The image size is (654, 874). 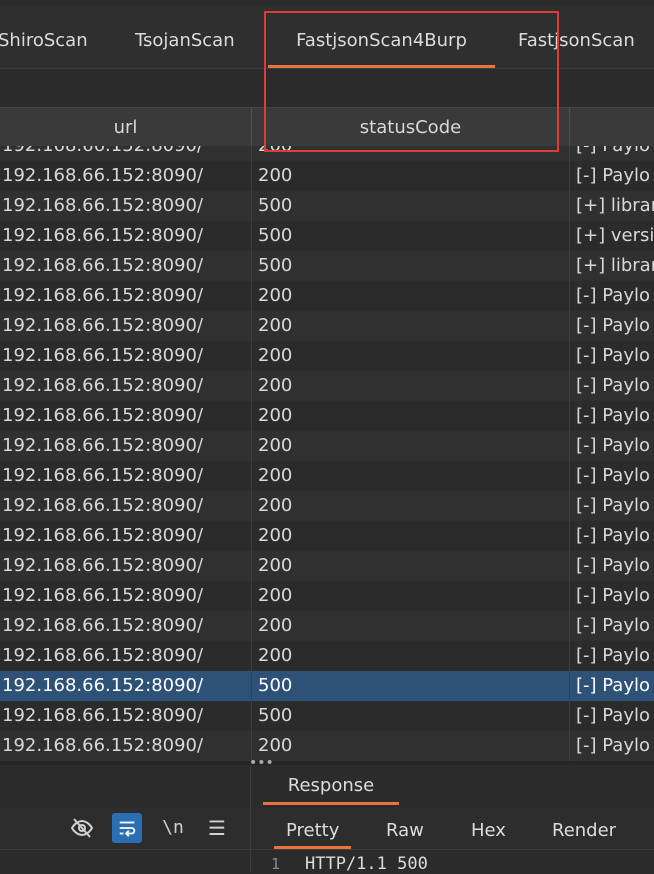 I want to click on tab-label: FastjsonScan, so click(x=576, y=40).